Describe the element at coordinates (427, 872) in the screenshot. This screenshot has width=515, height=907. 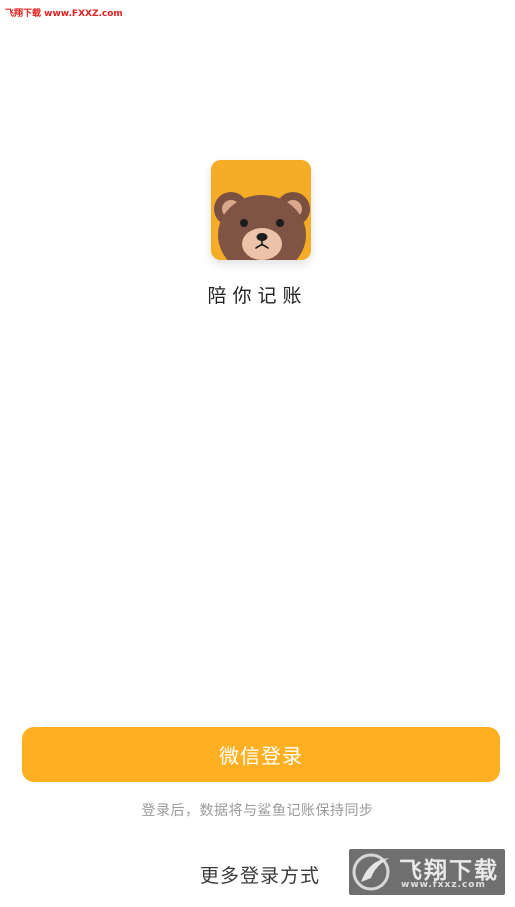
I see `watermark-badge: 飞翔下载 www.fxxz.com` at that location.